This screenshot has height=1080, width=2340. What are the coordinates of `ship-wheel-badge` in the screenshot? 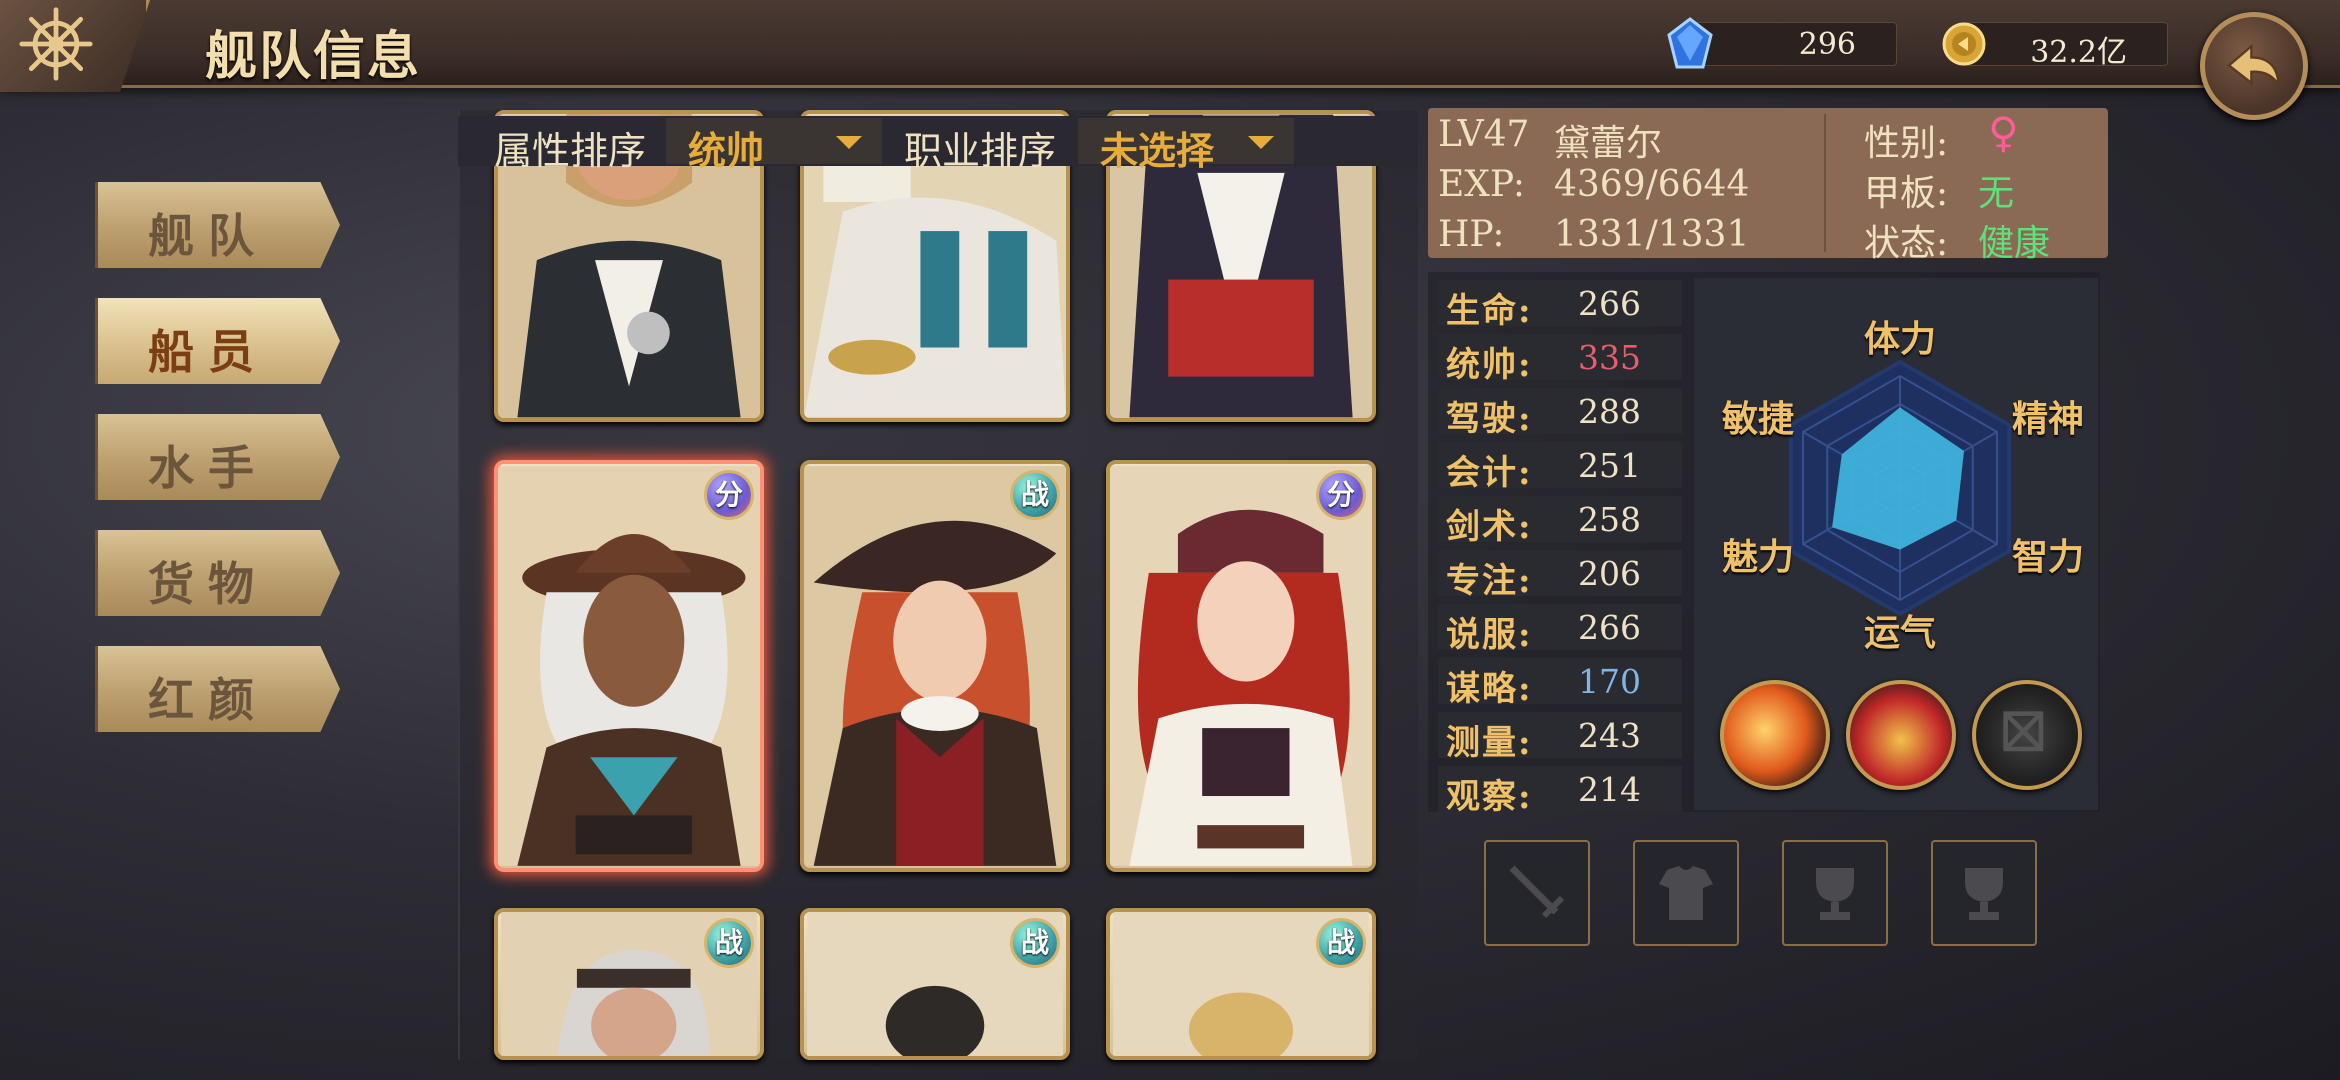 It's located at (75, 46).